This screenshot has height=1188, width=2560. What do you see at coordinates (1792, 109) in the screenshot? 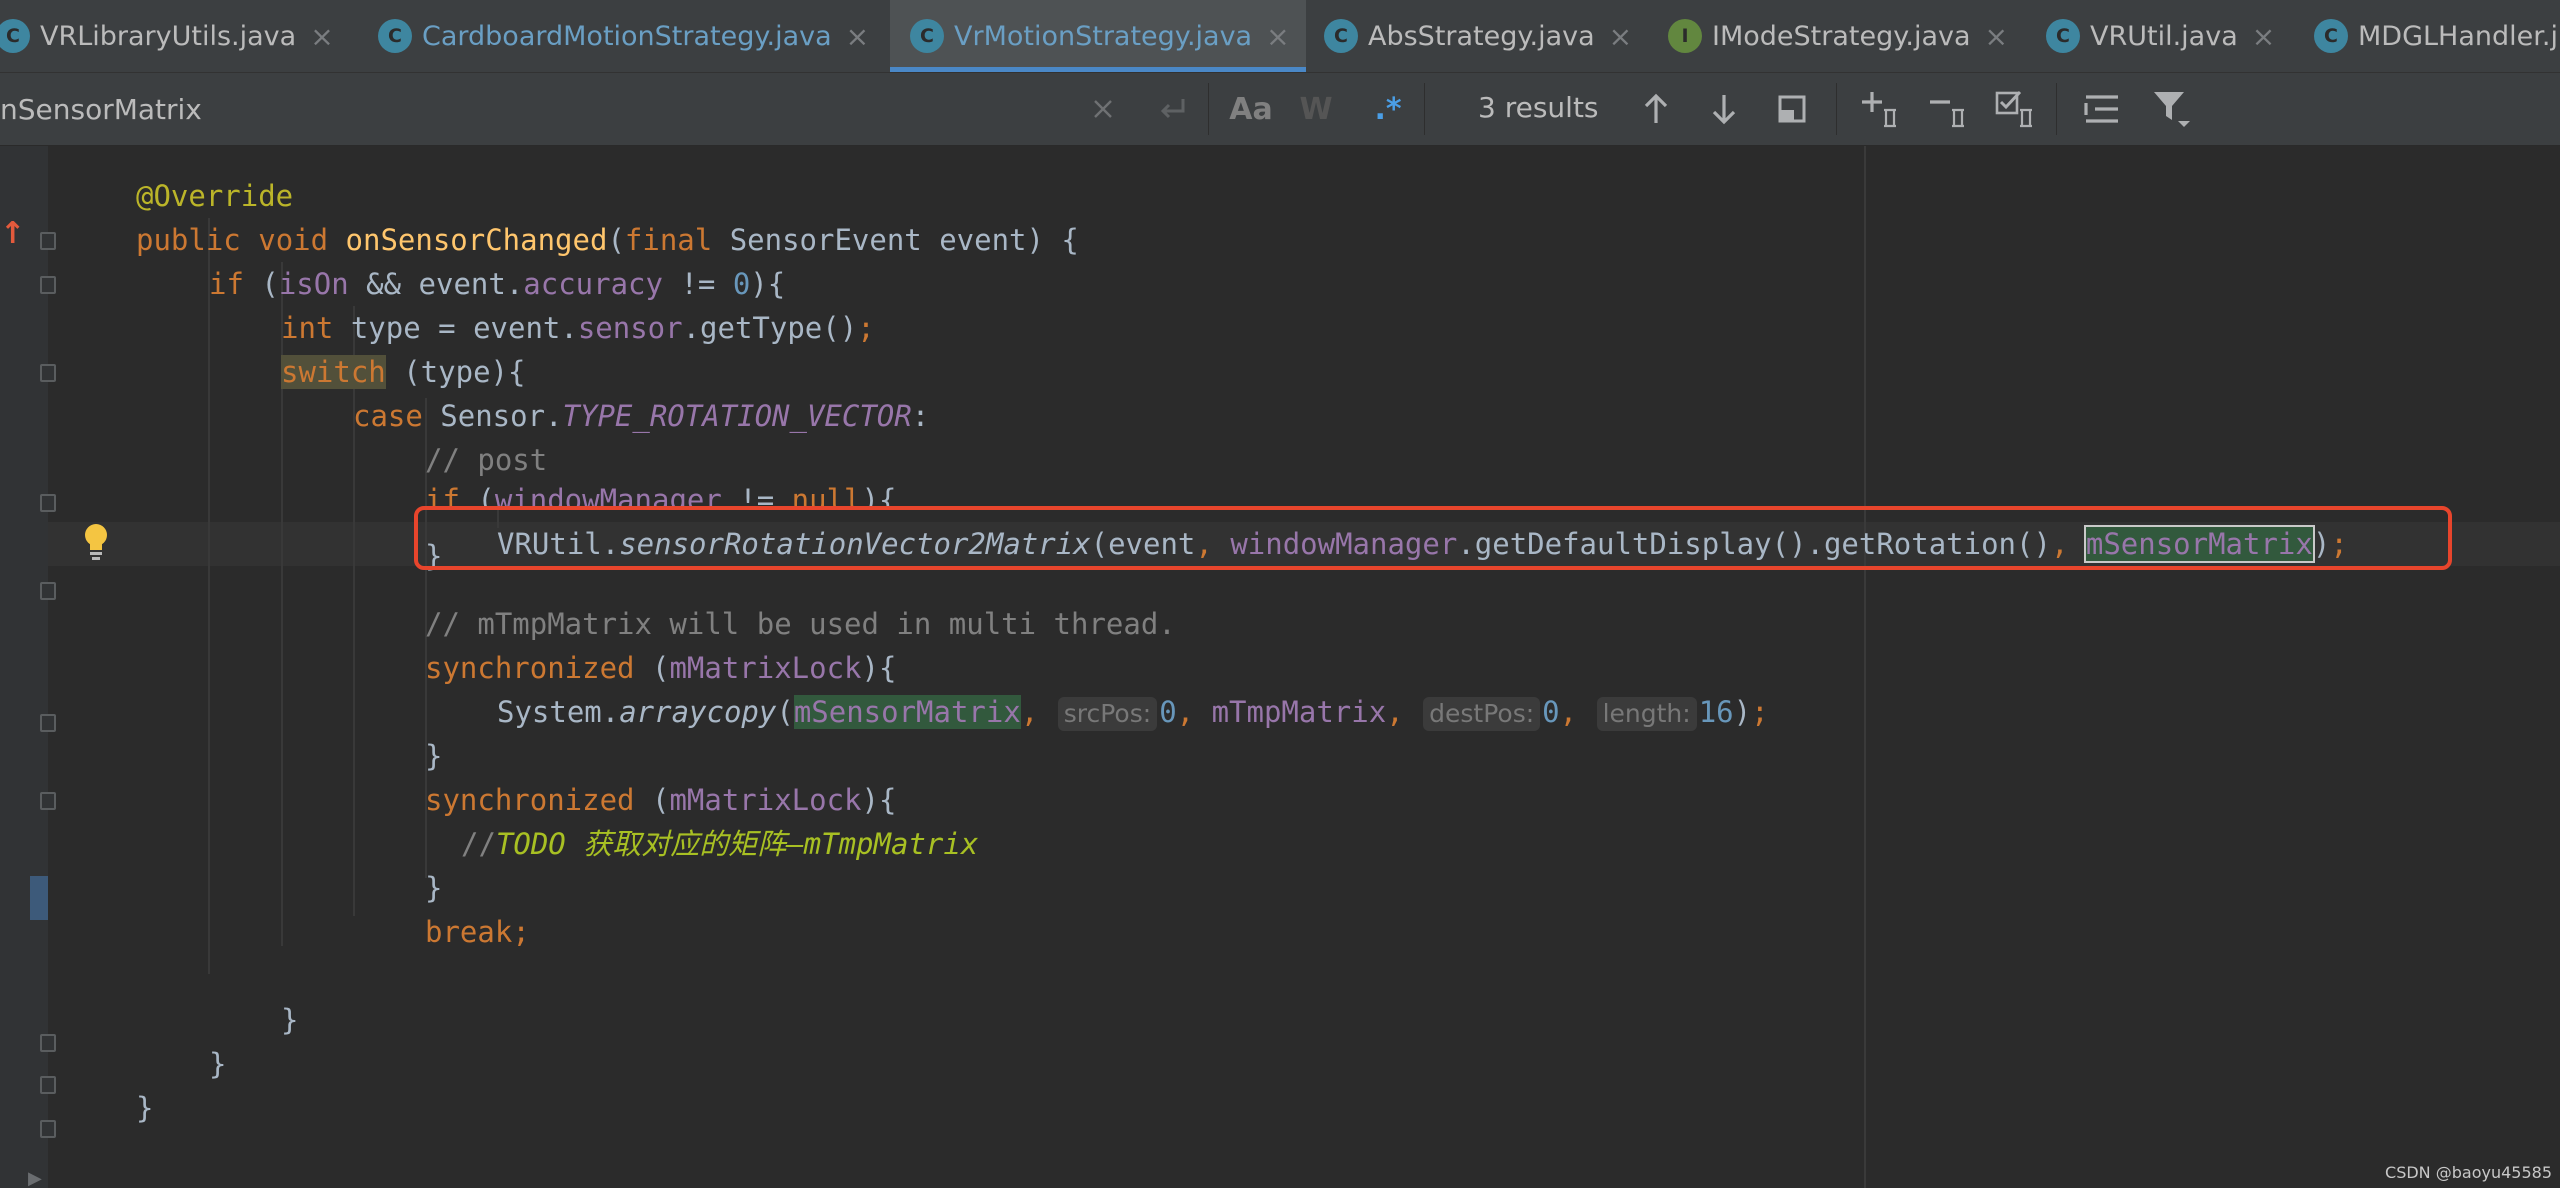
I see `filter-search-results-icon` at bounding box center [1792, 109].